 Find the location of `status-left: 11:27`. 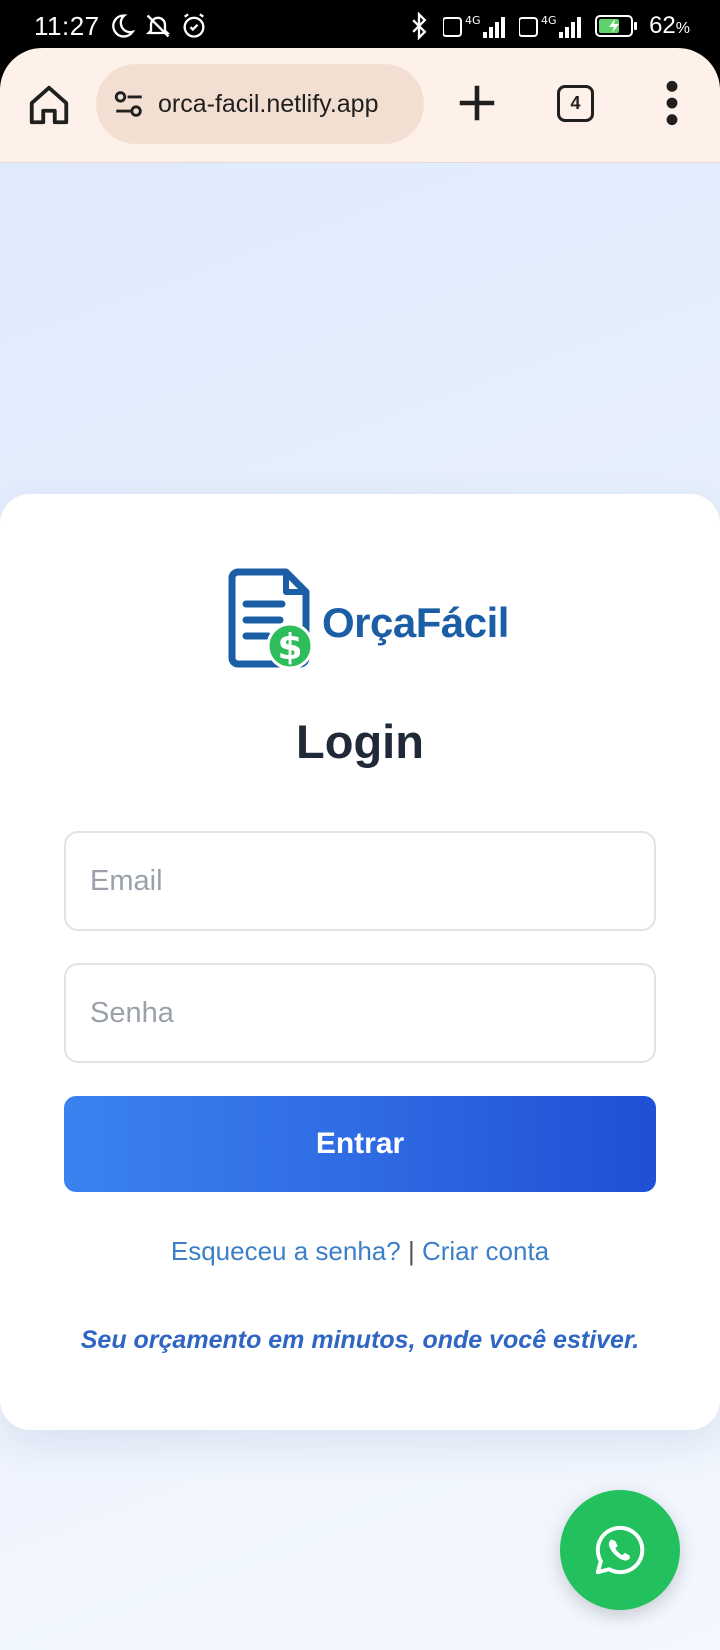

status-left: 11:27 is located at coordinates (121, 26).